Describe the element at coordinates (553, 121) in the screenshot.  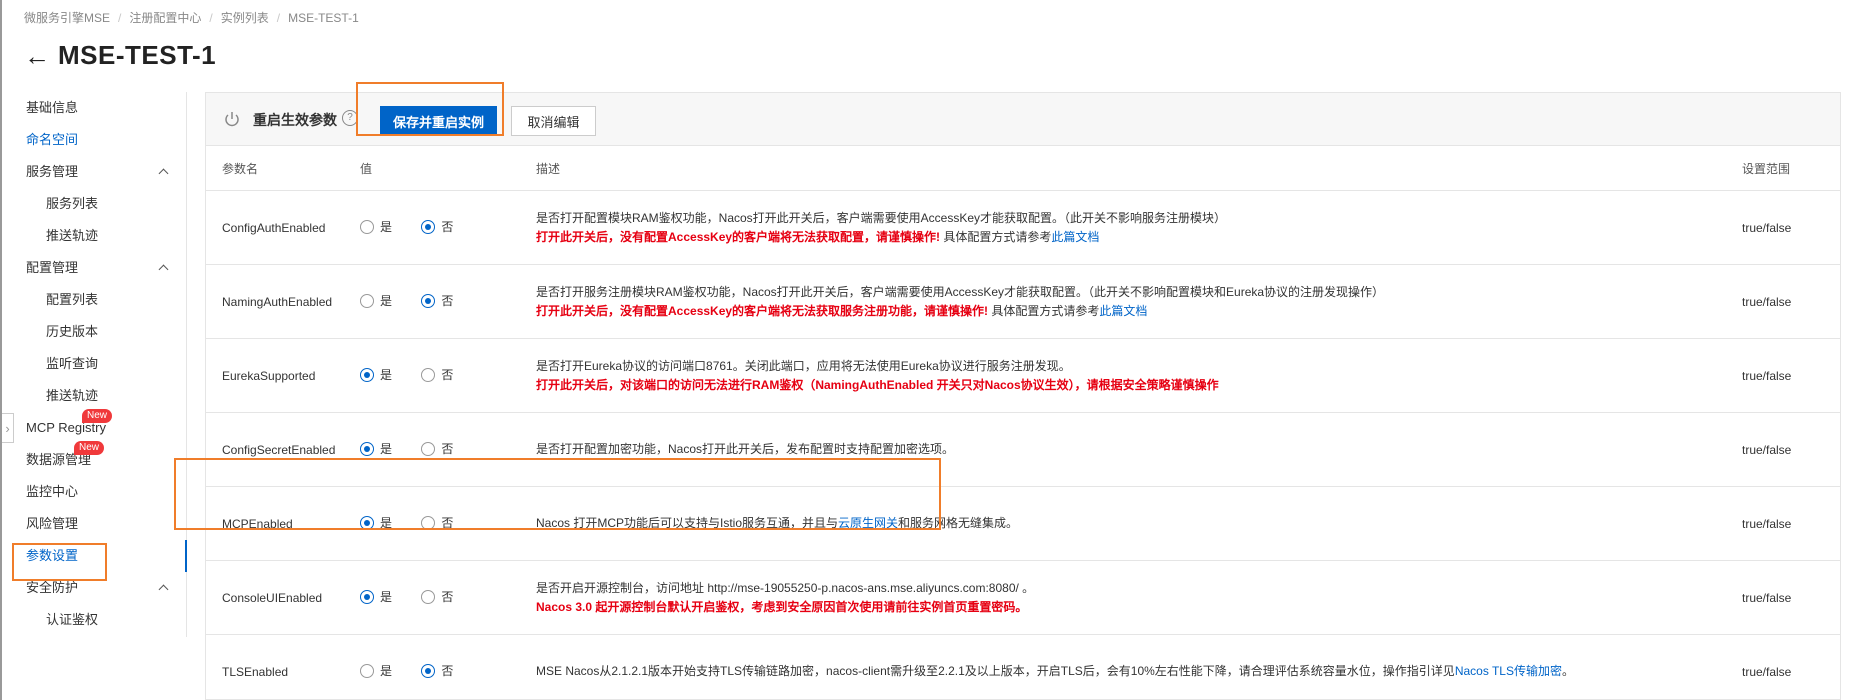
I see `cancel-edit-button: 取消编辑` at that location.